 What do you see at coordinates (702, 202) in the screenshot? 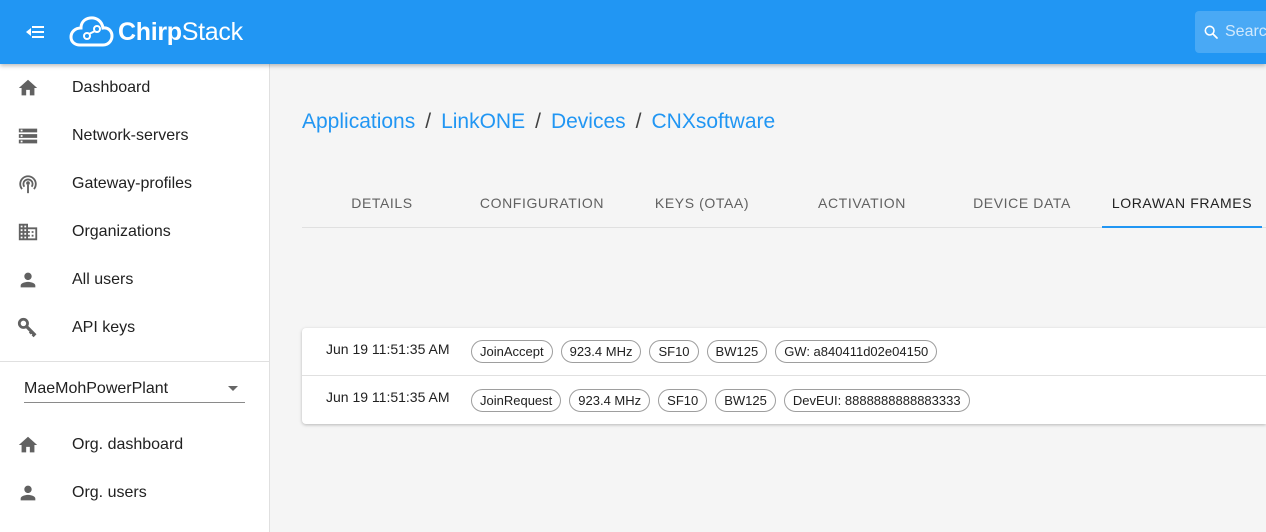
I see `tab-keys-otaa: KEYS (OTAA)` at bounding box center [702, 202].